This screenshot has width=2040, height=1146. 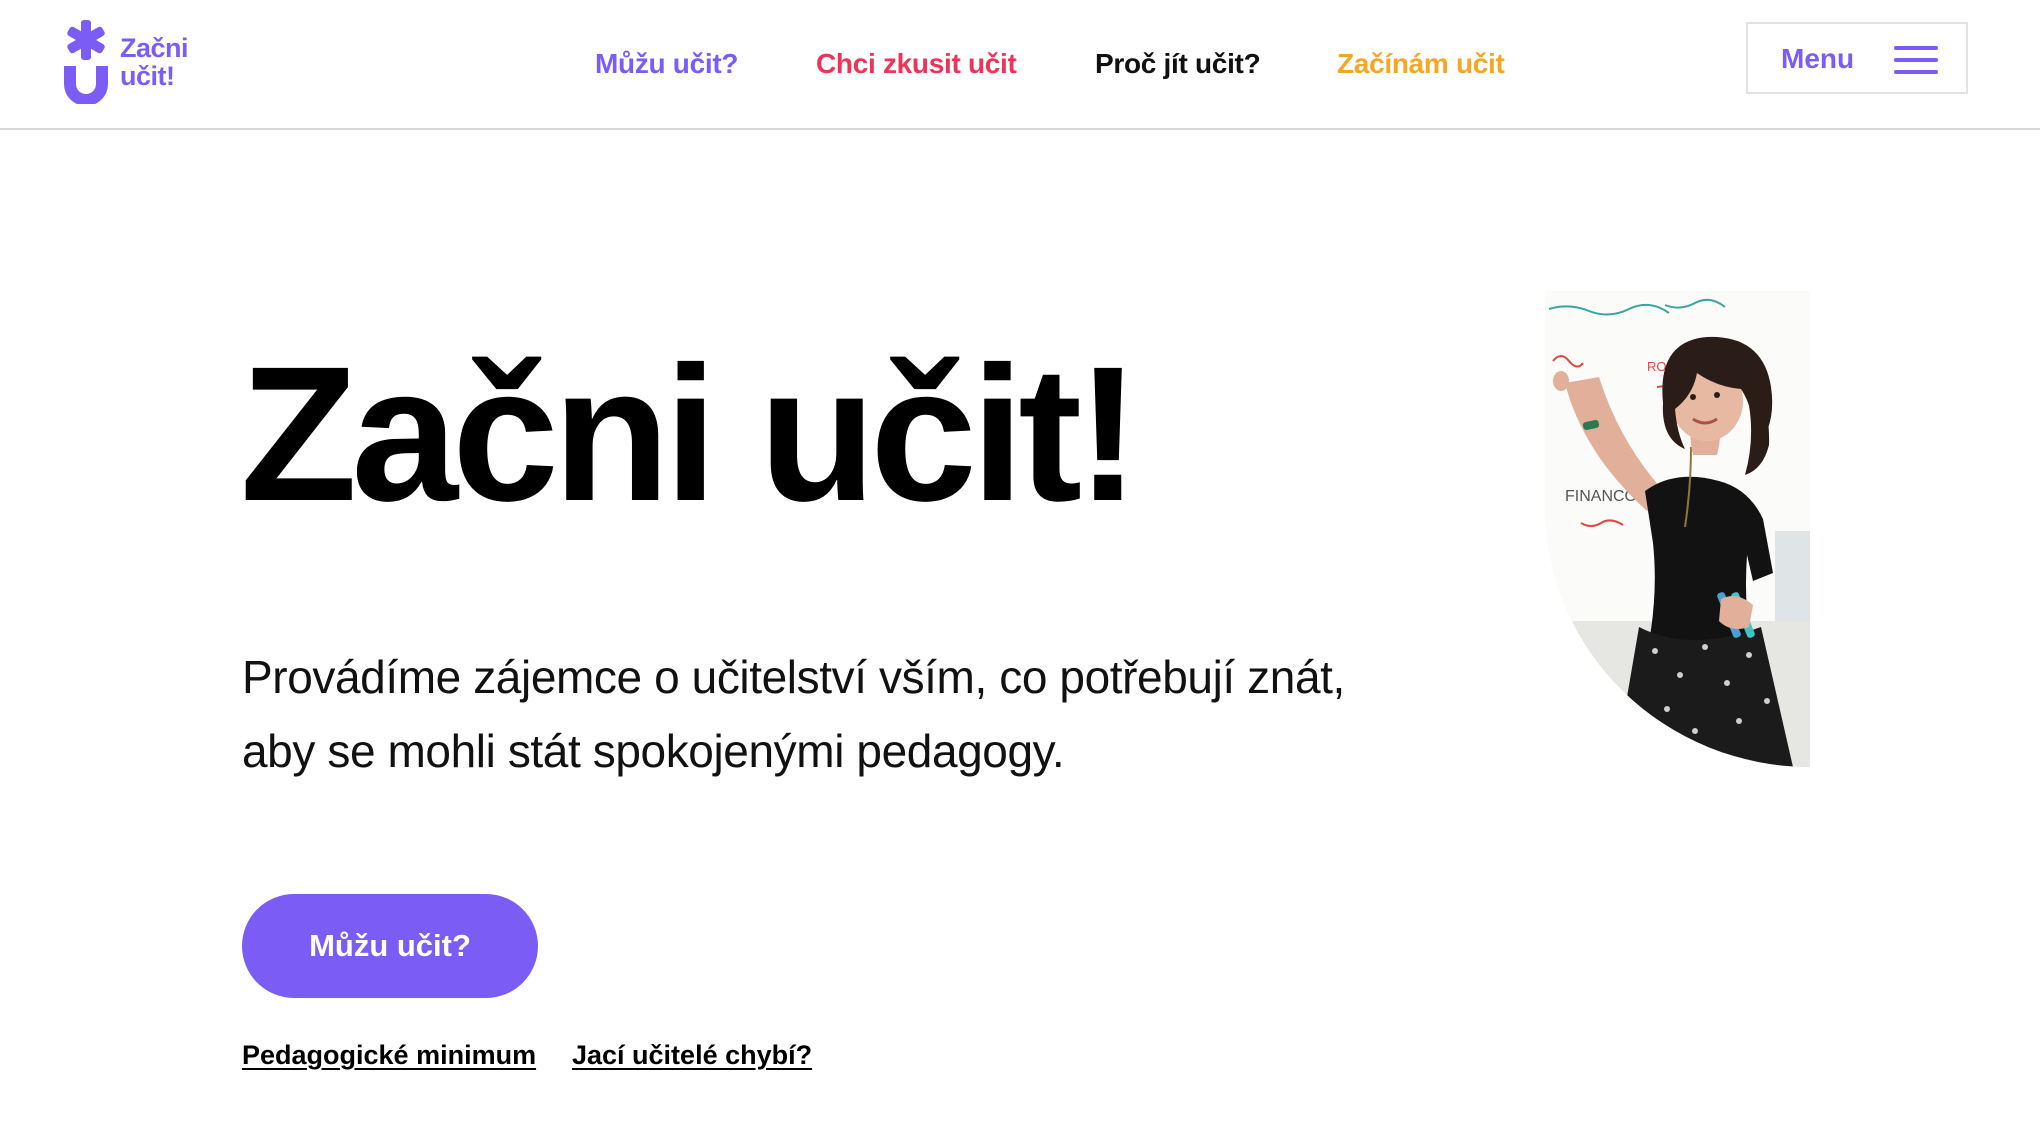 What do you see at coordinates (154, 48) in the screenshot?
I see `logo-line-1: Začni` at bounding box center [154, 48].